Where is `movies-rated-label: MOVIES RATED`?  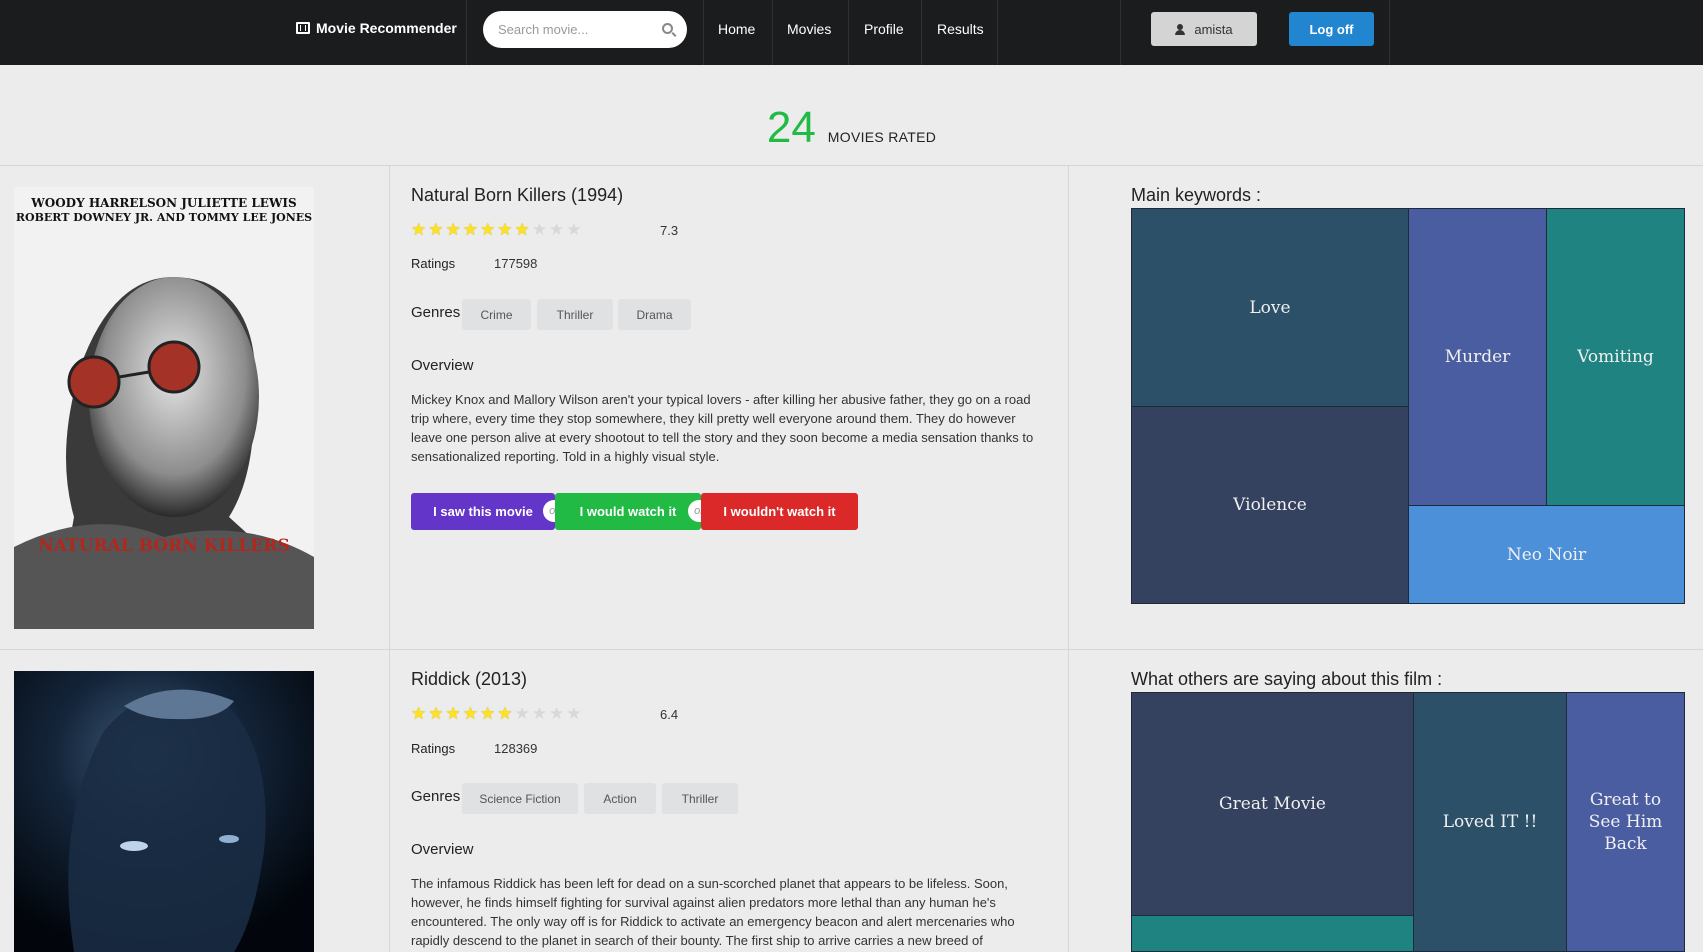
movies-rated-label: MOVIES RATED is located at coordinates (882, 137).